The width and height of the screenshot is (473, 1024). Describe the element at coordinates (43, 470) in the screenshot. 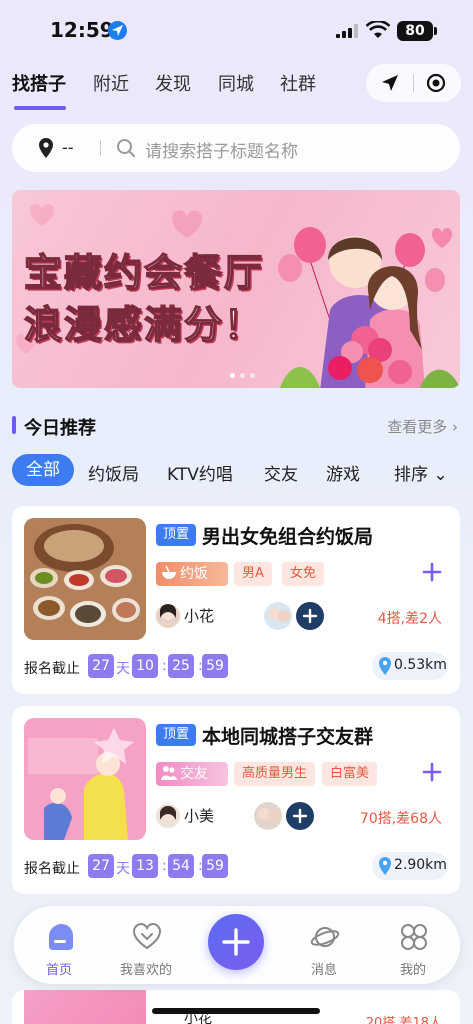

I see `filter-all: 全部` at that location.